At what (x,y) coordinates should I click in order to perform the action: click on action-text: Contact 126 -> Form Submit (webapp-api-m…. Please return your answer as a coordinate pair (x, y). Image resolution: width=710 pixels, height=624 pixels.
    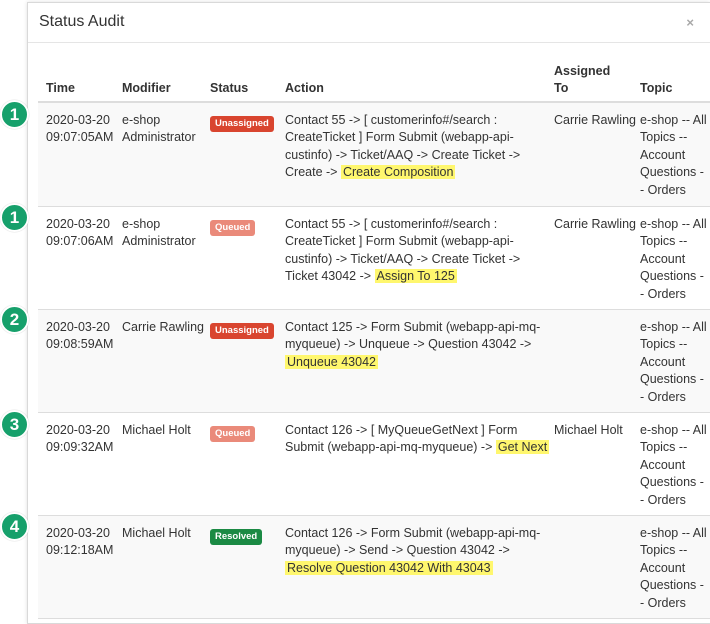
    Looking at the image, I should click on (413, 542).